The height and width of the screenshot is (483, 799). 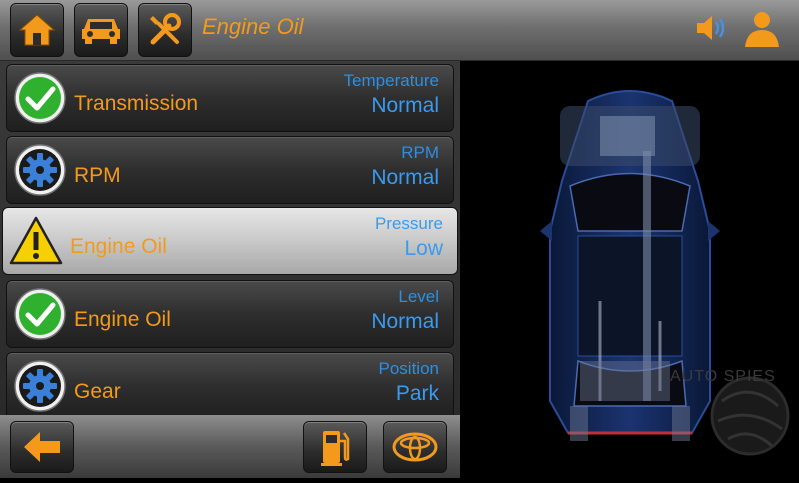 What do you see at coordinates (230, 386) in the screenshot?
I see `list-item: Gear Position Park` at bounding box center [230, 386].